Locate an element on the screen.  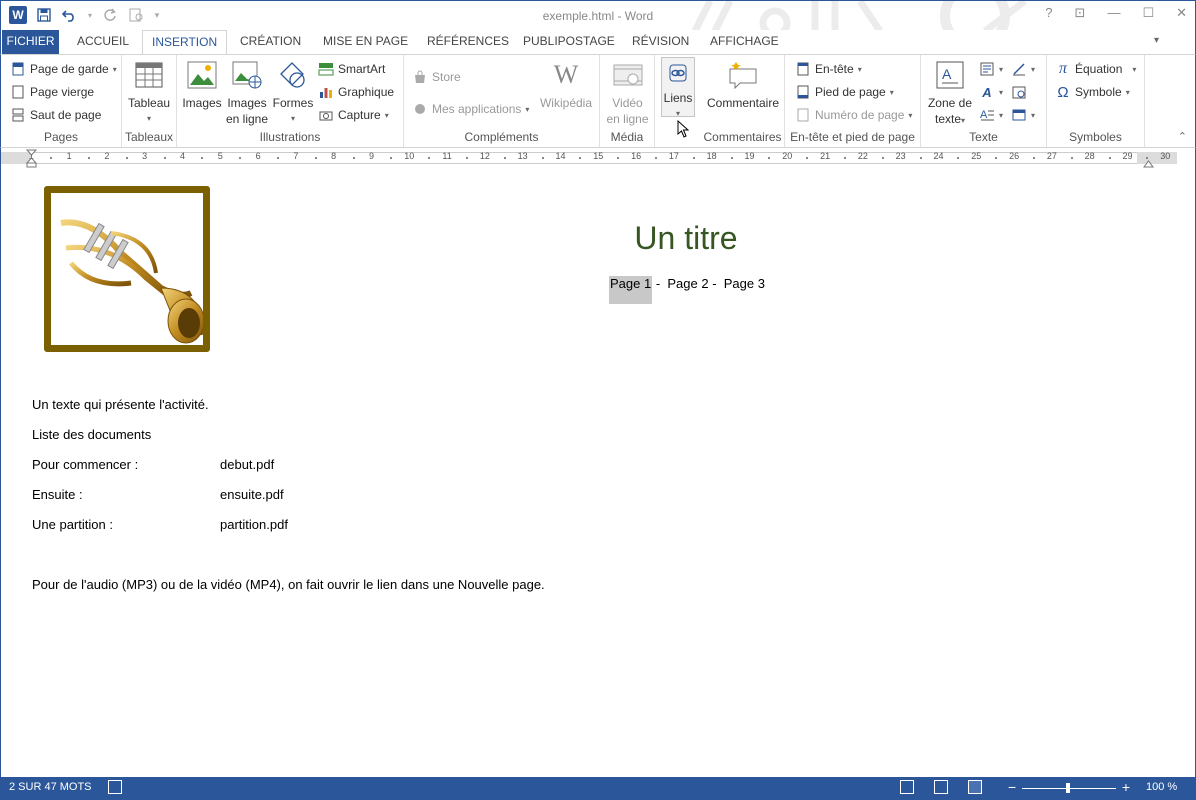
help-button: ? is located at coordinates (1048, 13).